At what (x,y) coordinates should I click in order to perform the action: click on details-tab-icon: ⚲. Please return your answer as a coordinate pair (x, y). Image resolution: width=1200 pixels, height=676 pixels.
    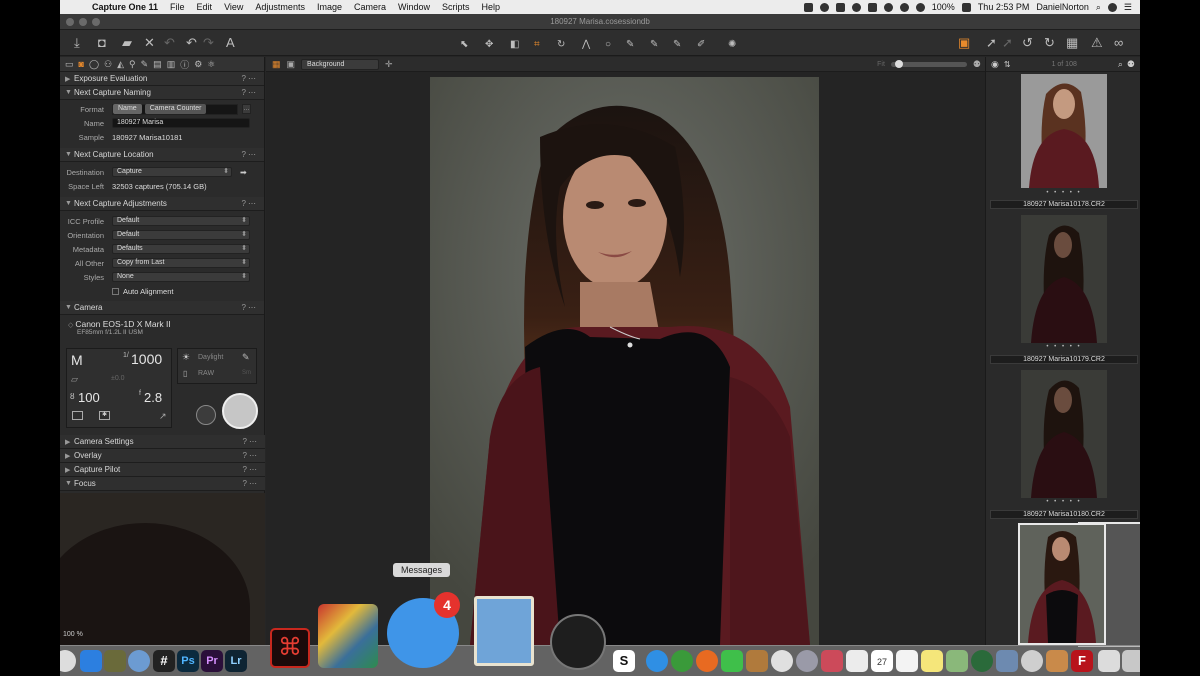
    Looking at the image, I should click on (132, 64).